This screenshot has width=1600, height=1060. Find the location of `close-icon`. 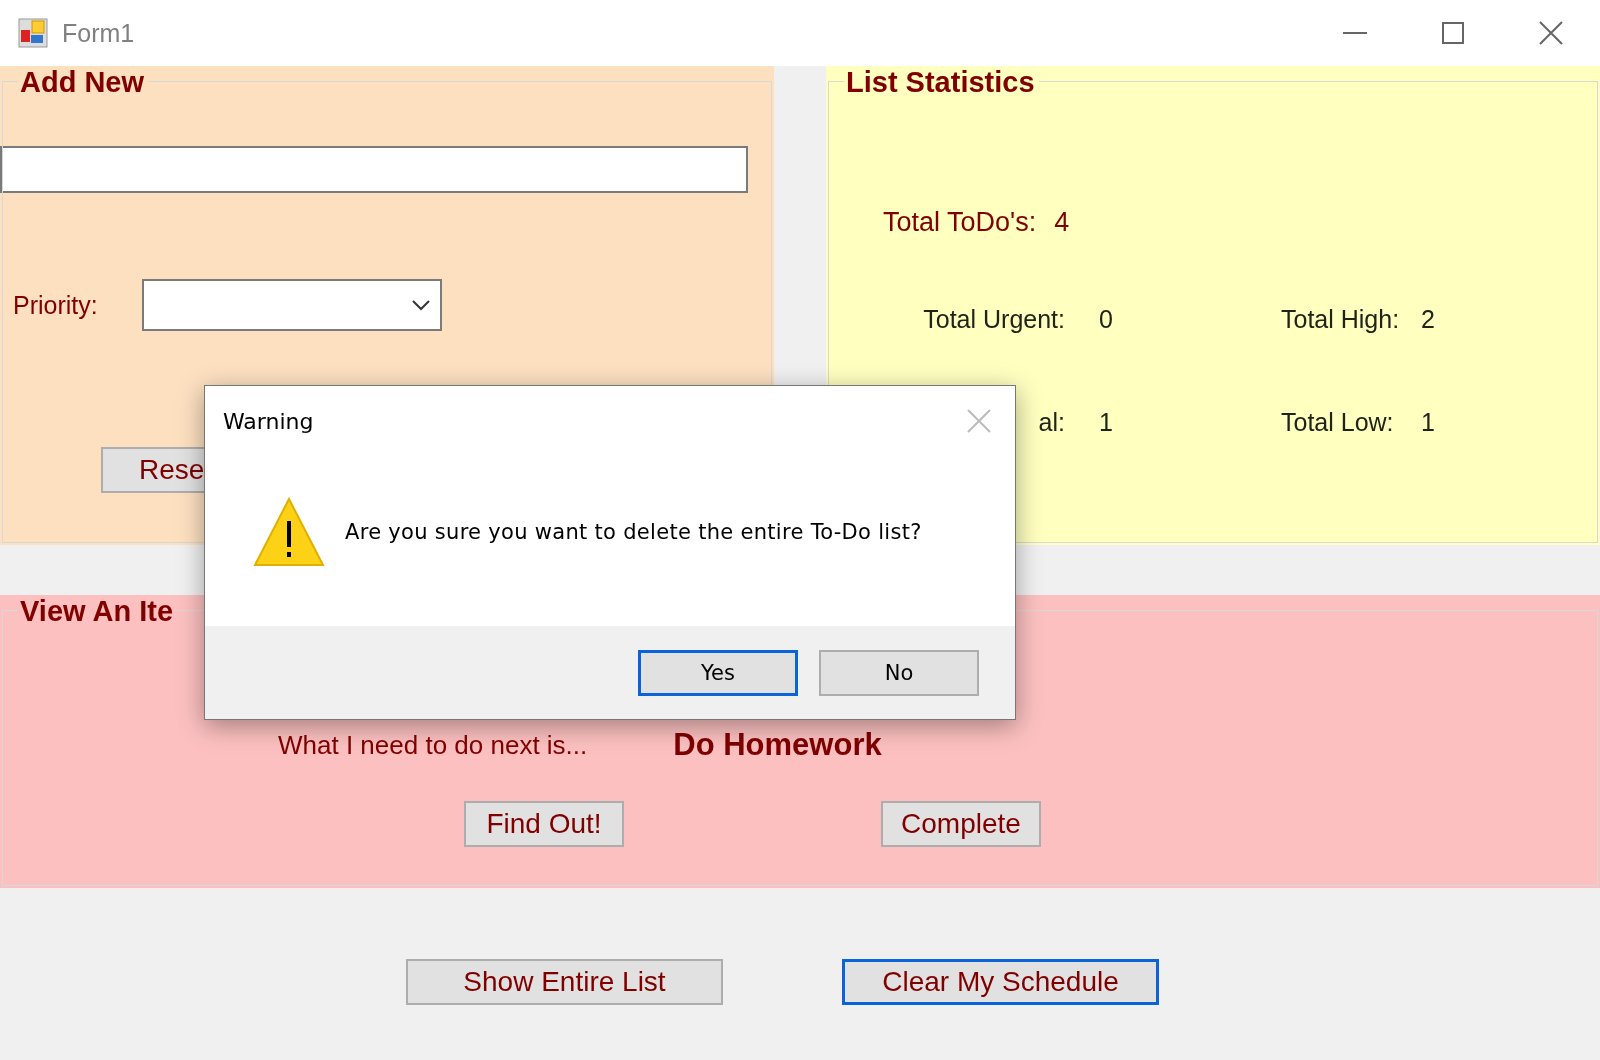

close-icon is located at coordinates (1551, 33).